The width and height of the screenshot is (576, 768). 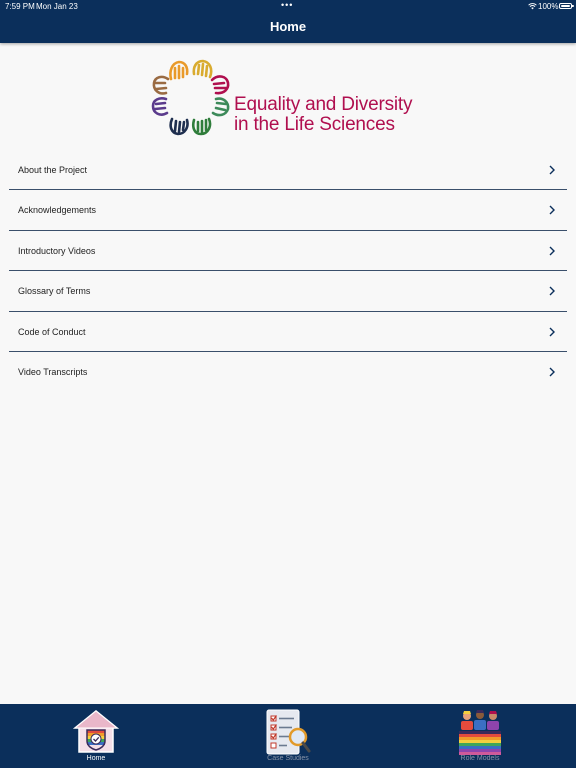 What do you see at coordinates (20, 6) in the screenshot?
I see `status-time: 7:59 PM` at bounding box center [20, 6].